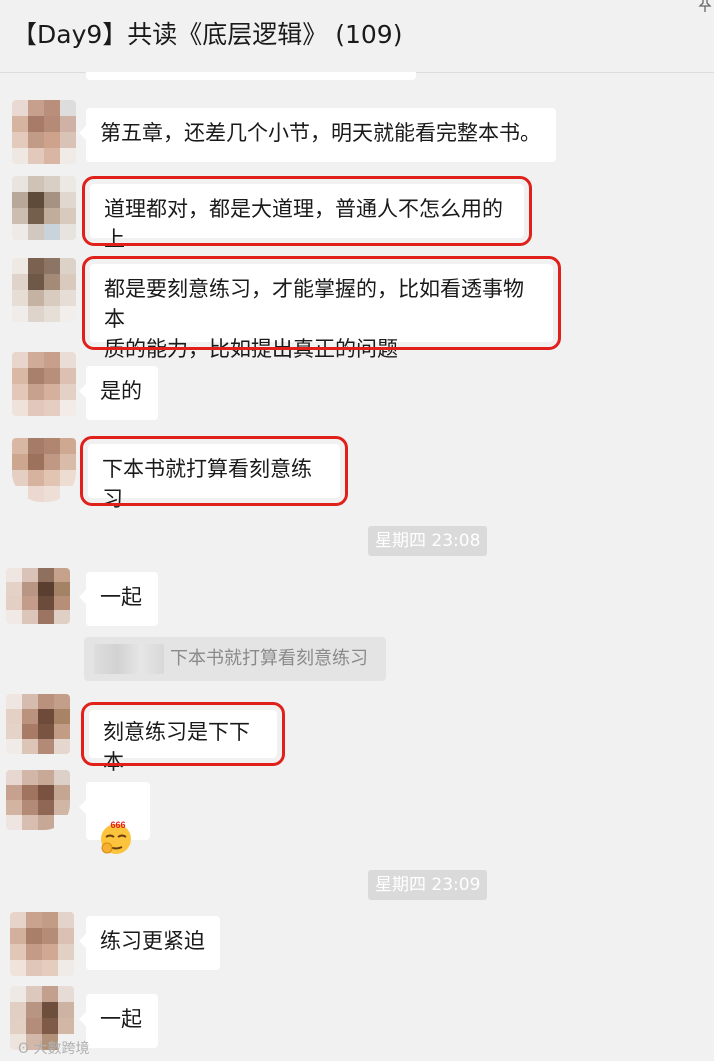  What do you see at coordinates (207, 34) in the screenshot?
I see `chat-title: 【Day9】共读《底层逻辑》 (109)` at bounding box center [207, 34].